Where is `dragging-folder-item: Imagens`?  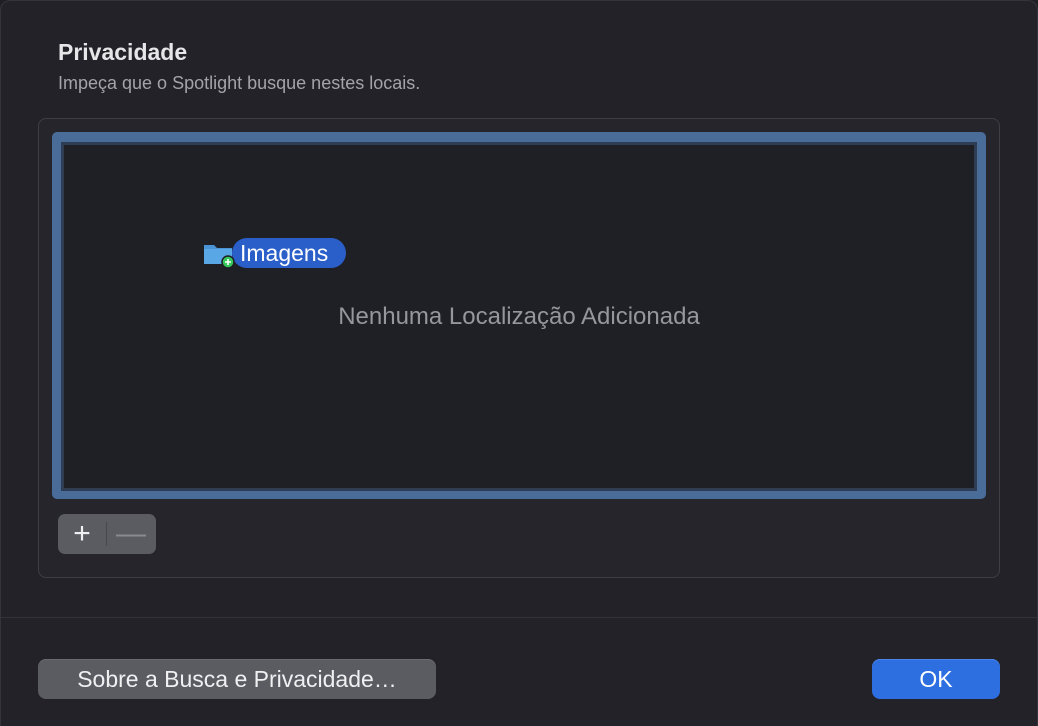 dragging-folder-item: Imagens is located at coordinates (274, 253).